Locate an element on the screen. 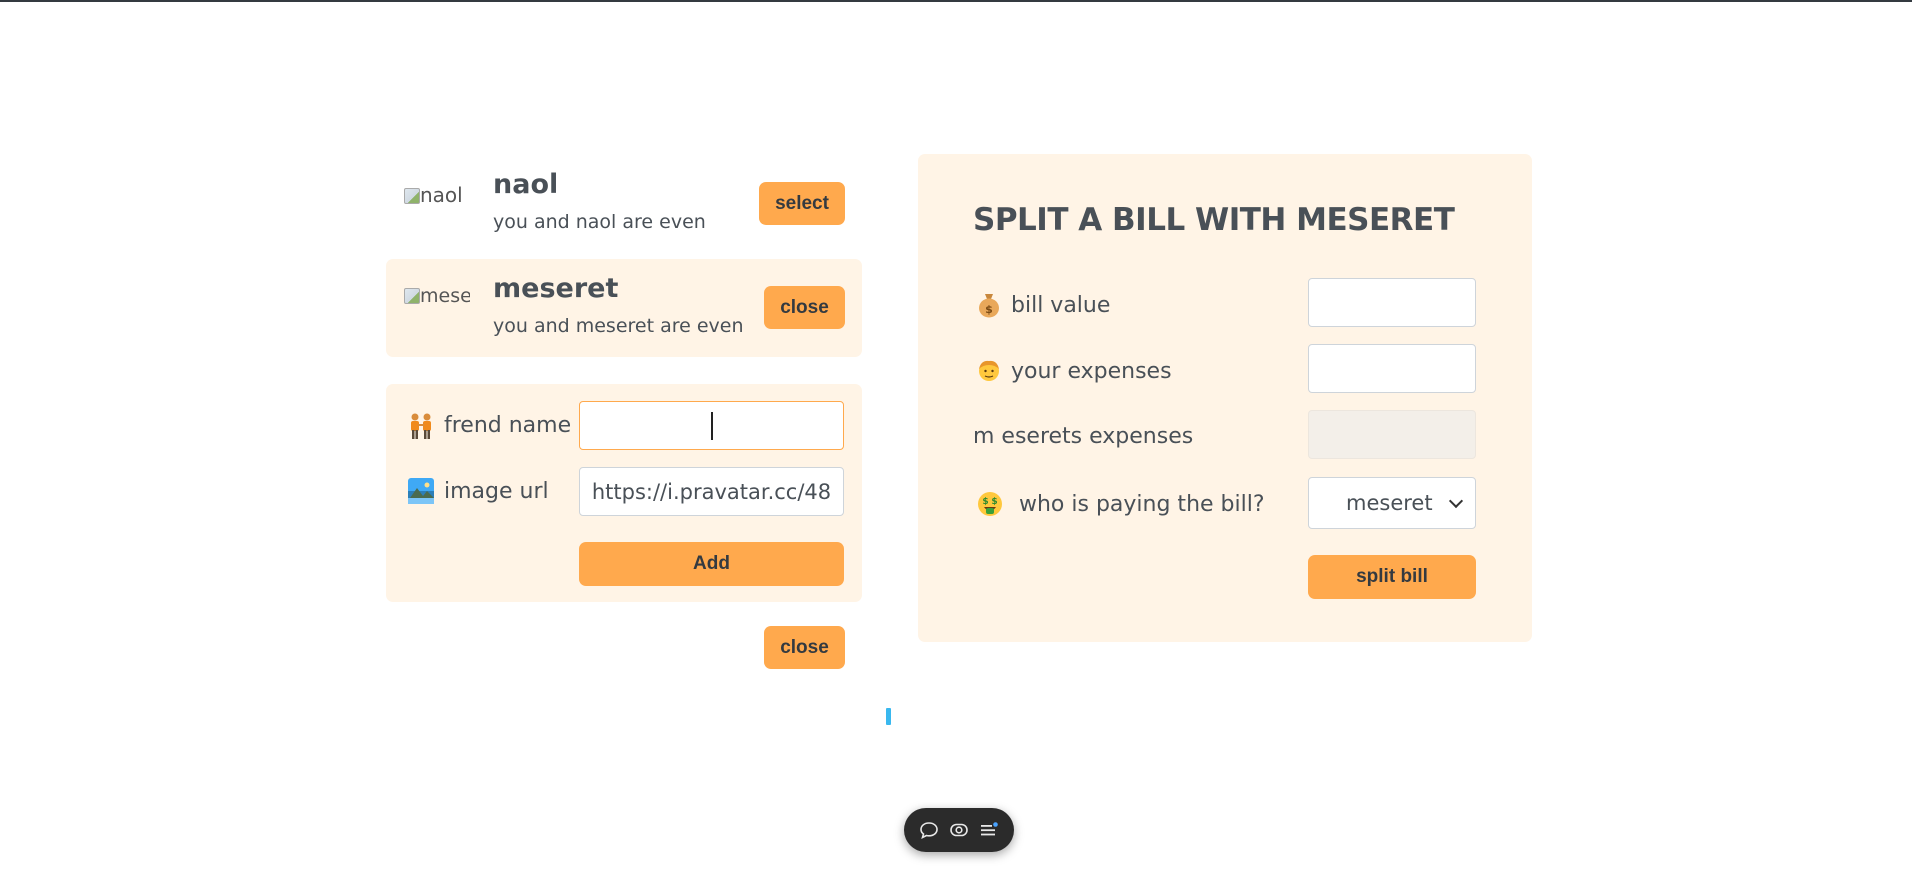  avatar: meseret is located at coordinates (437, 308).